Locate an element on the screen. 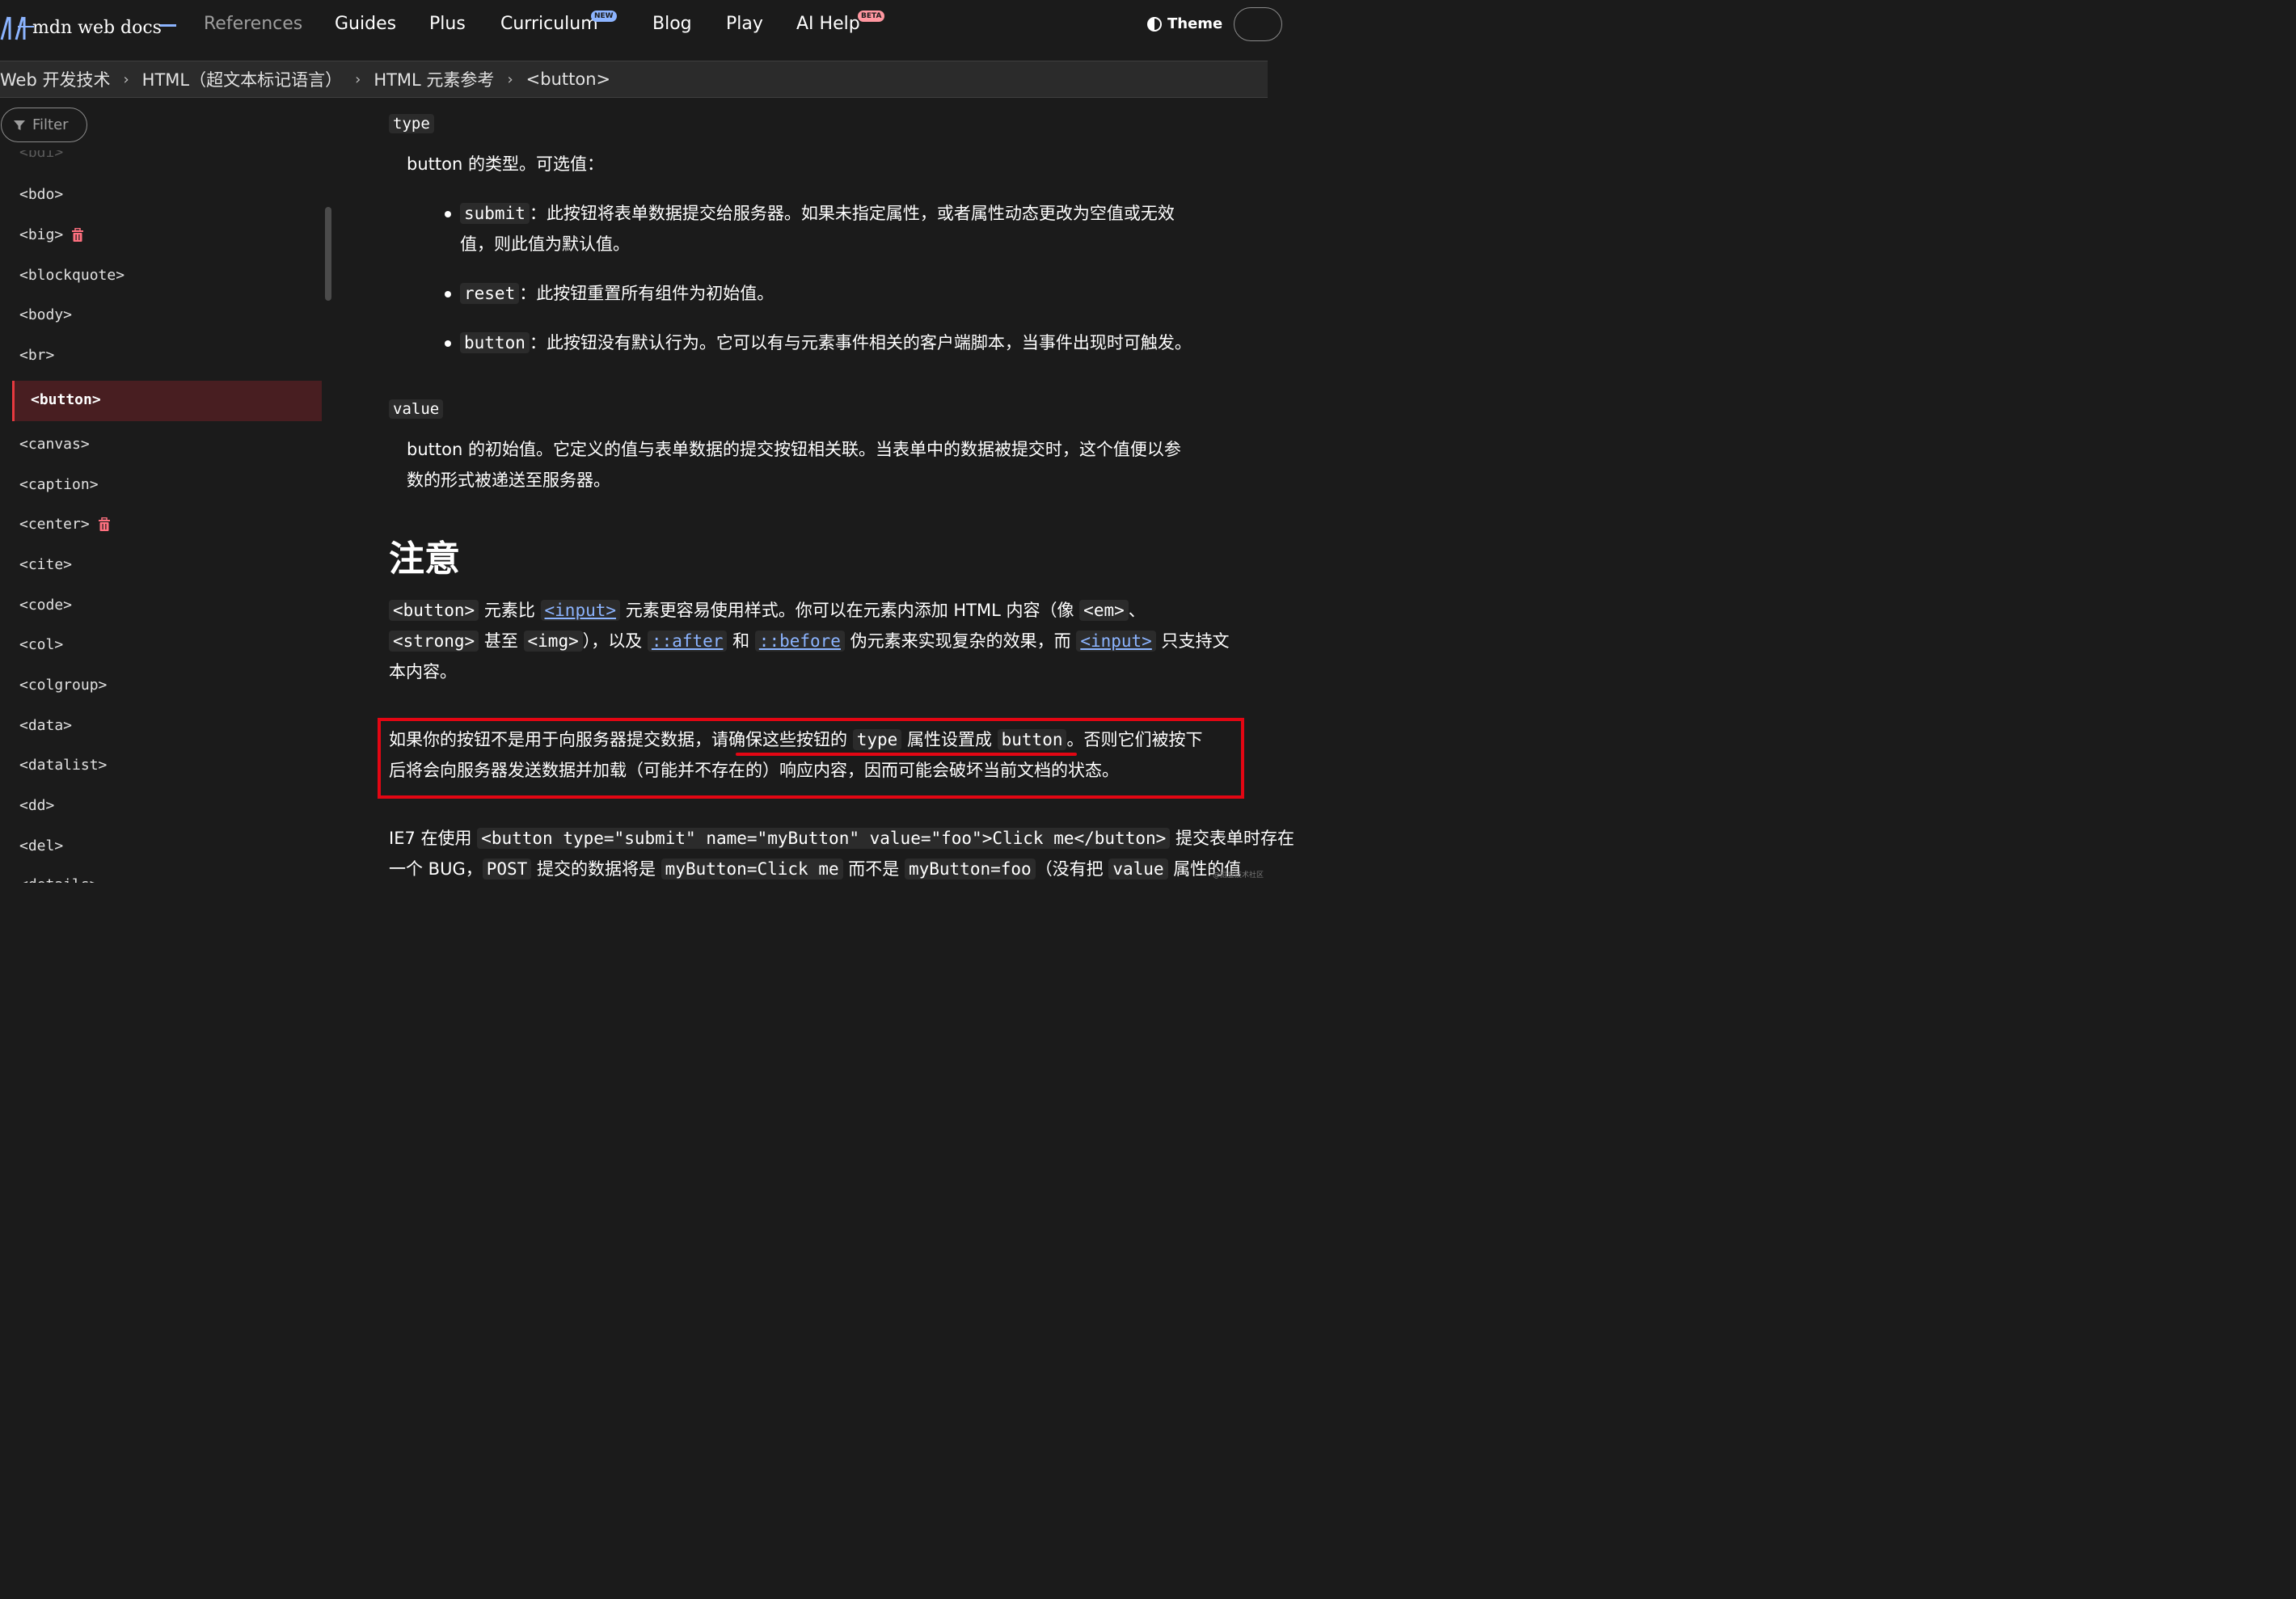 The image size is (2296, 1599). bullet is located at coordinates (448, 343).